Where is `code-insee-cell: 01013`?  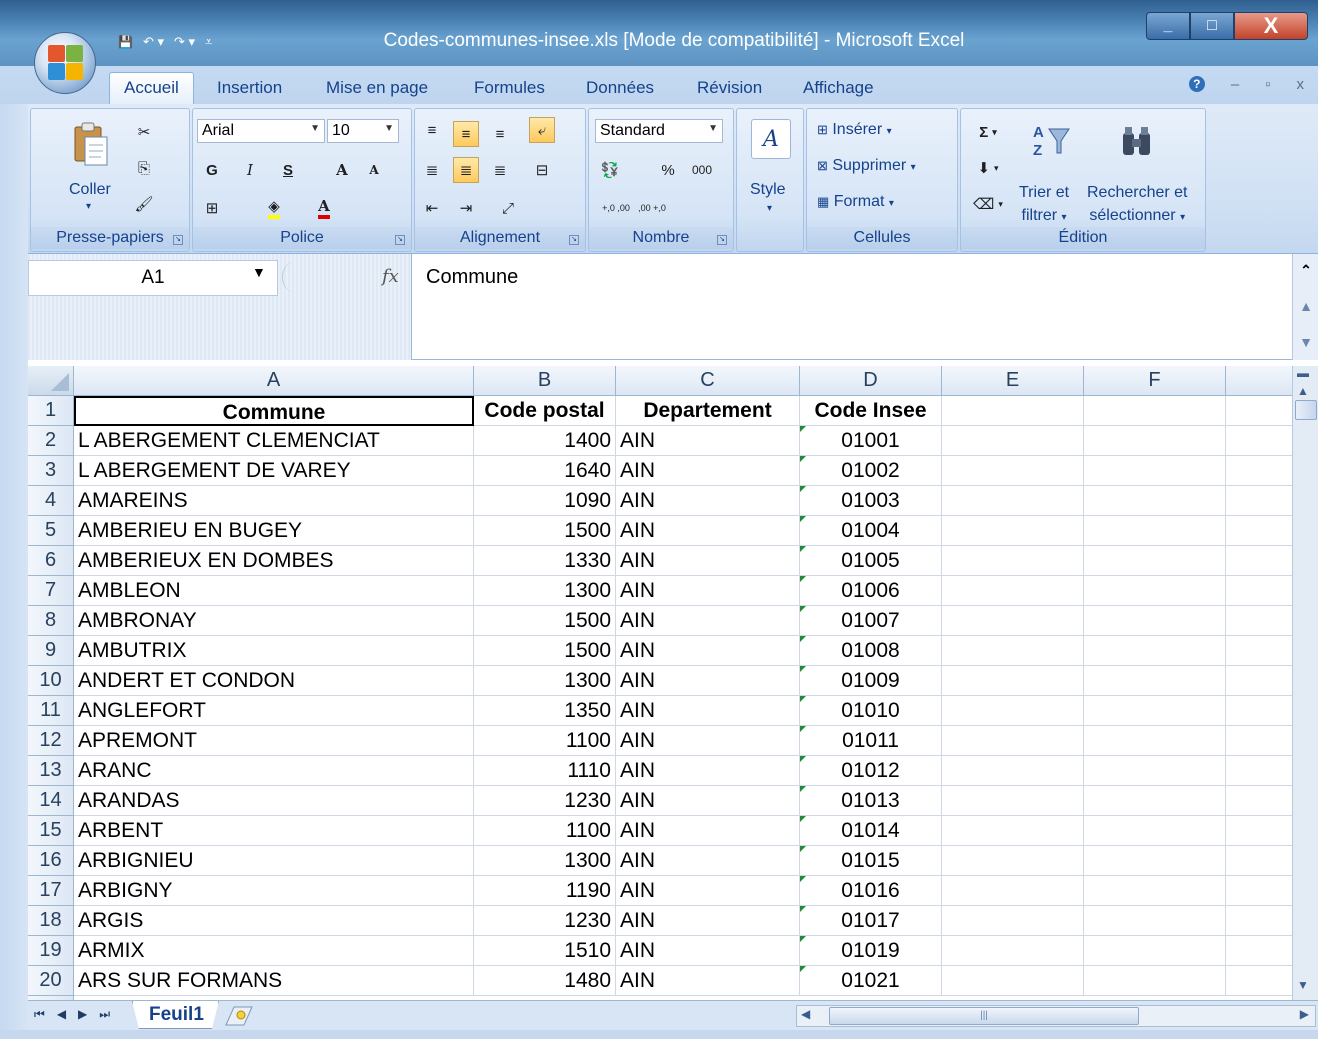 code-insee-cell: 01013 is located at coordinates (871, 801).